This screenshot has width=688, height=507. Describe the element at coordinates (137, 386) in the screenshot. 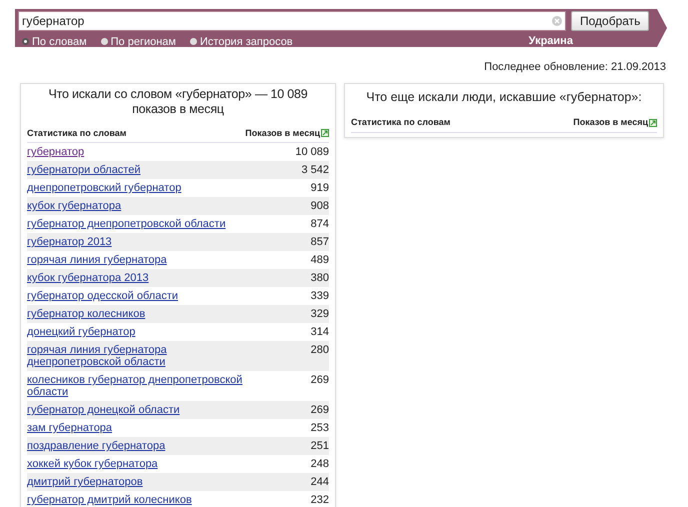

I see `phrase-link: колесников губернатор днепропетровской области` at that location.